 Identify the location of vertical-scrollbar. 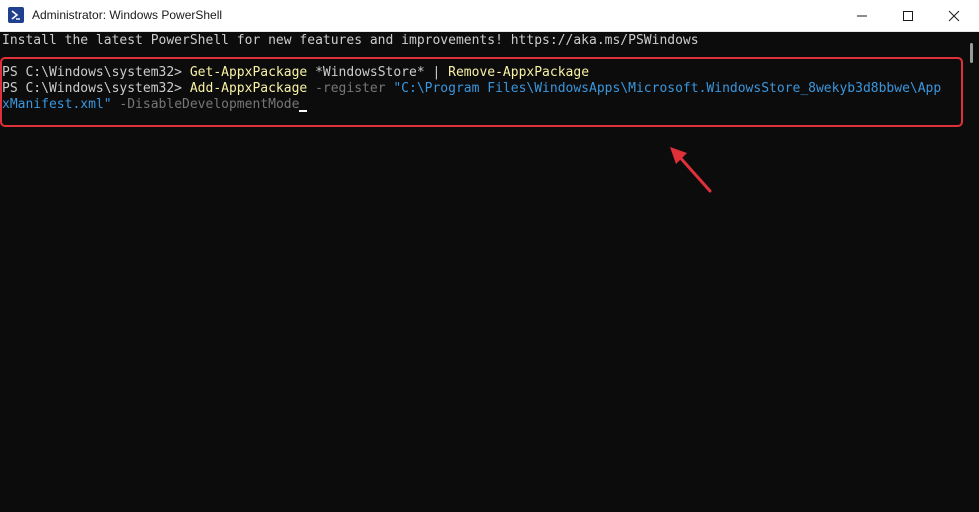
(972, 272).